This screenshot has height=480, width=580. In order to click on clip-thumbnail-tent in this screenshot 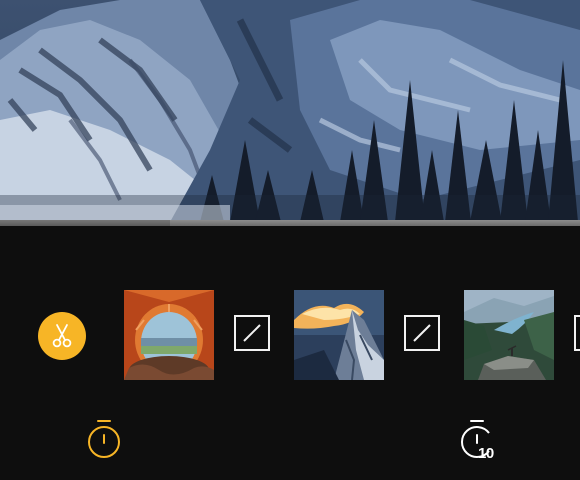, I will do `click(169, 335)`.